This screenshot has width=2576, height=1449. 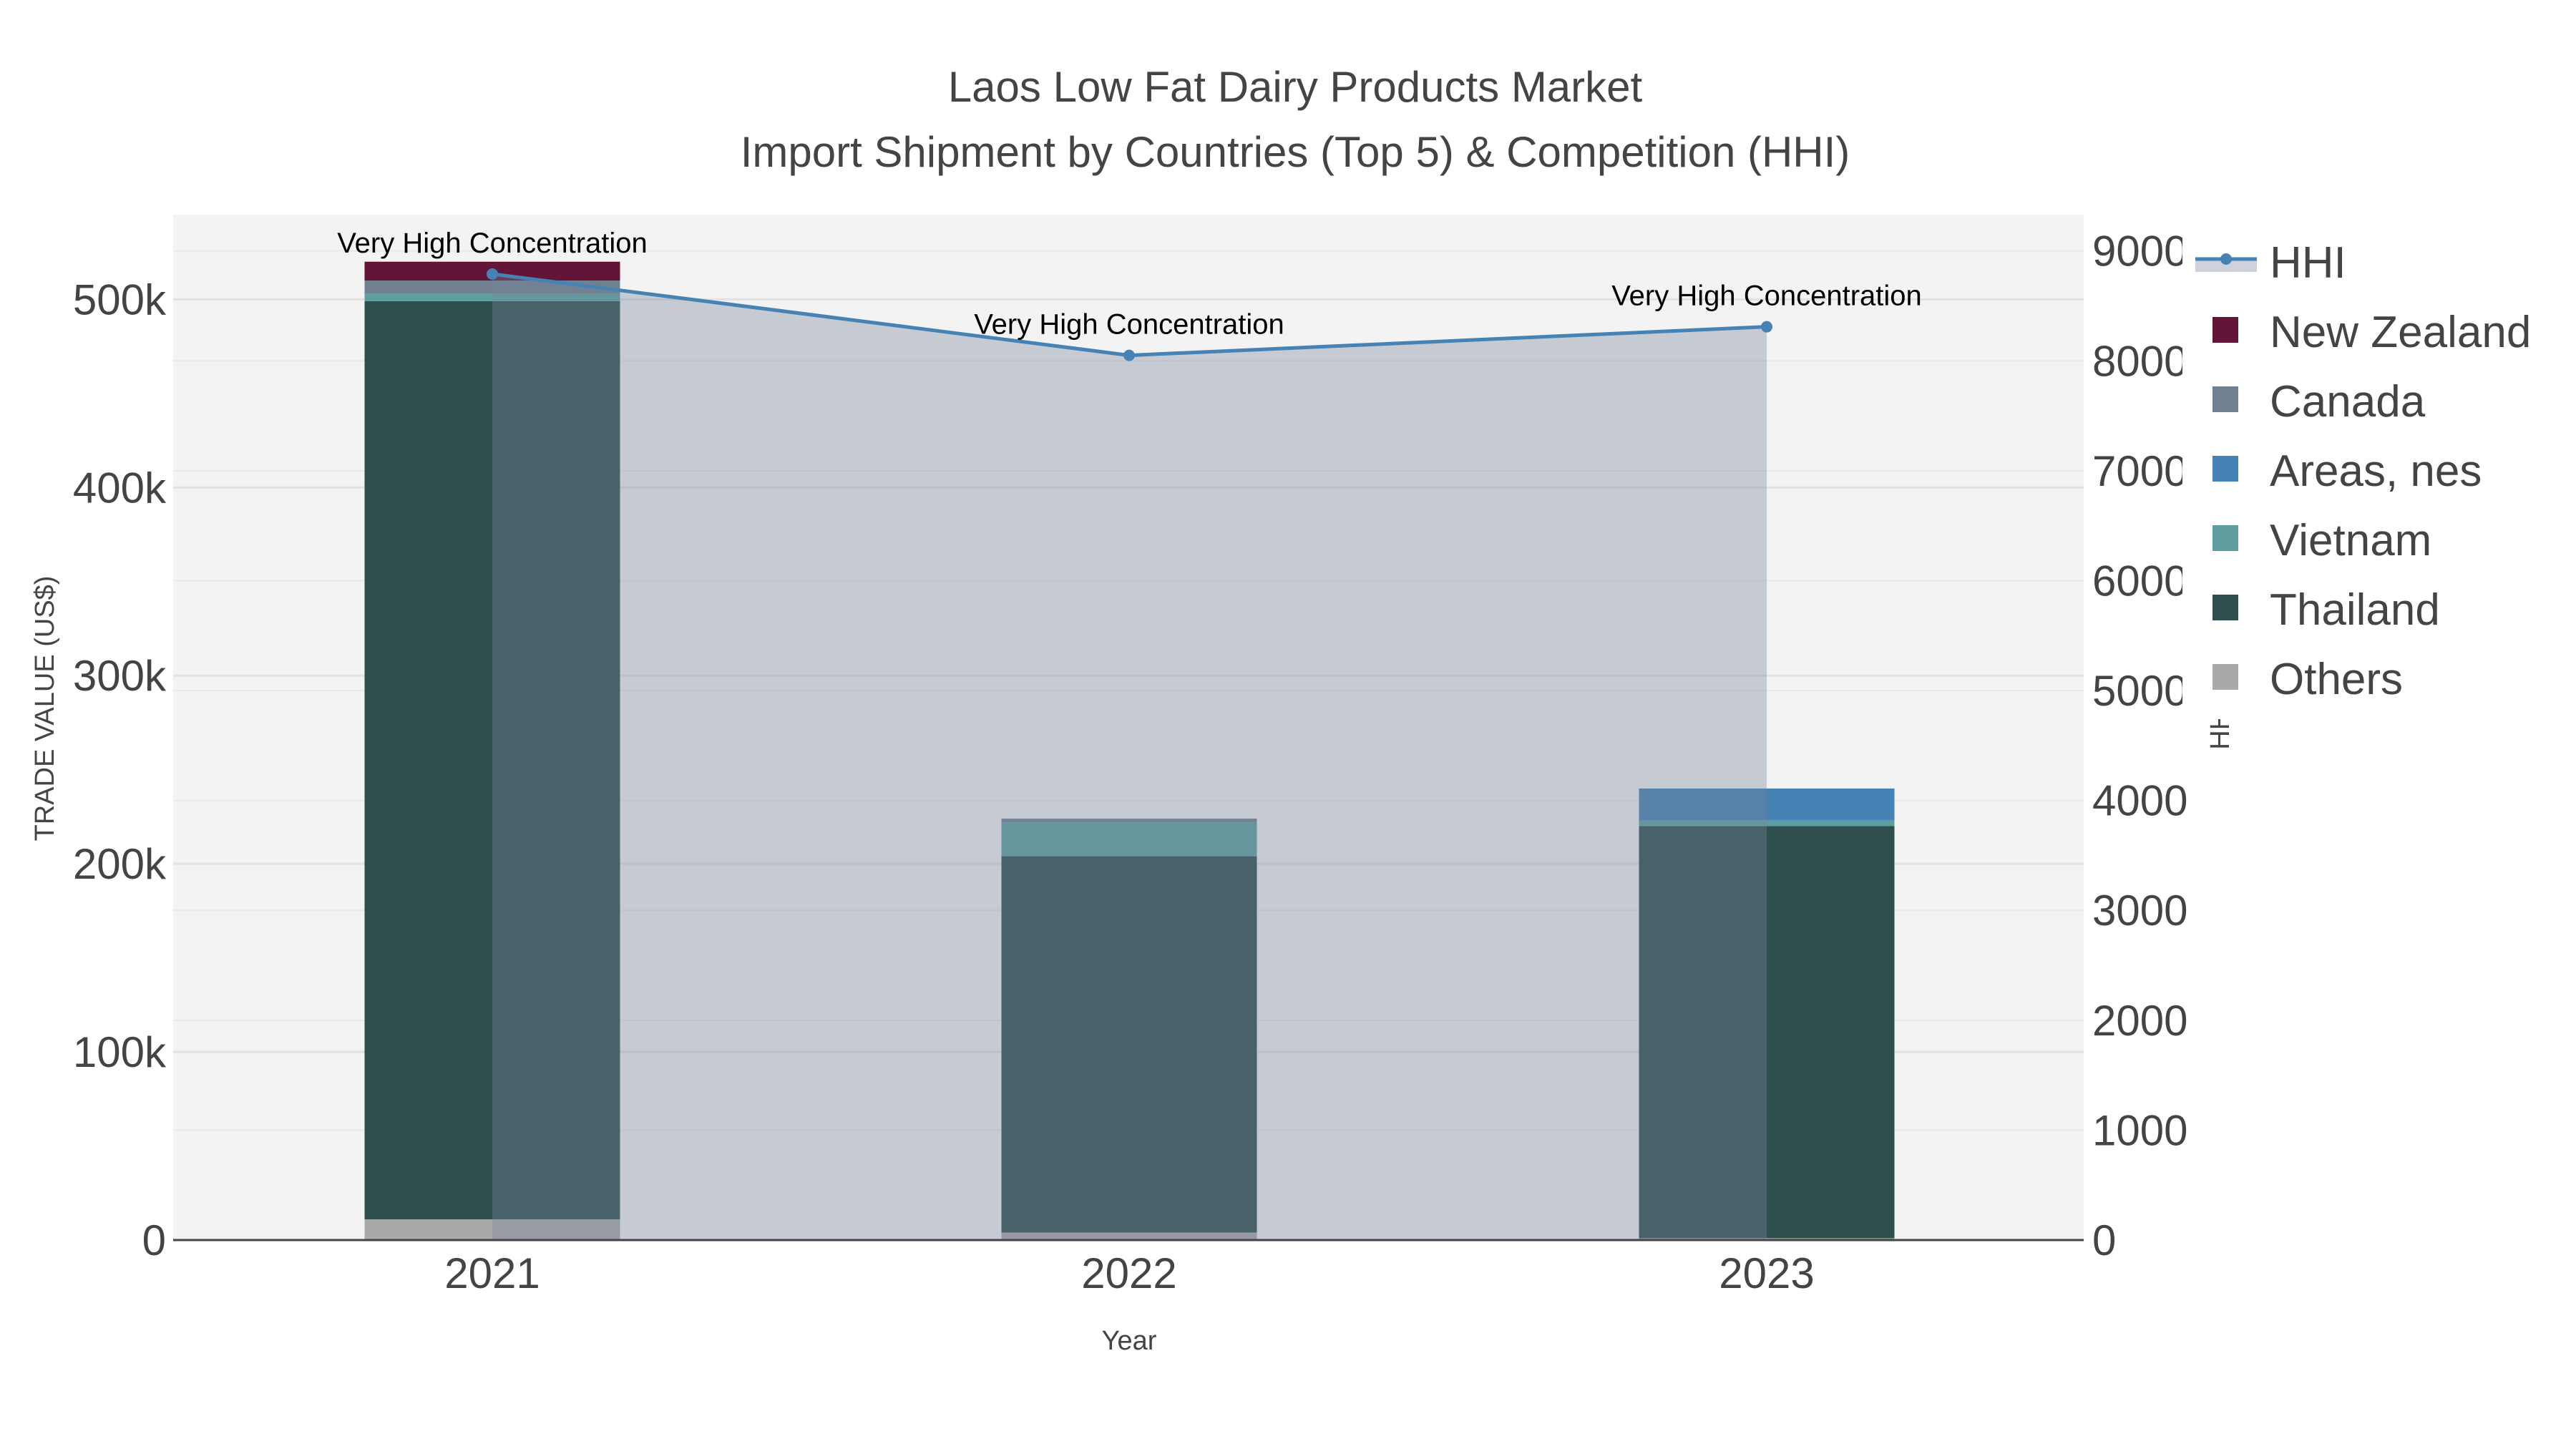 What do you see at coordinates (2139, 361) in the screenshot?
I see `y2-tick-label: 8000` at bounding box center [2139, 361].